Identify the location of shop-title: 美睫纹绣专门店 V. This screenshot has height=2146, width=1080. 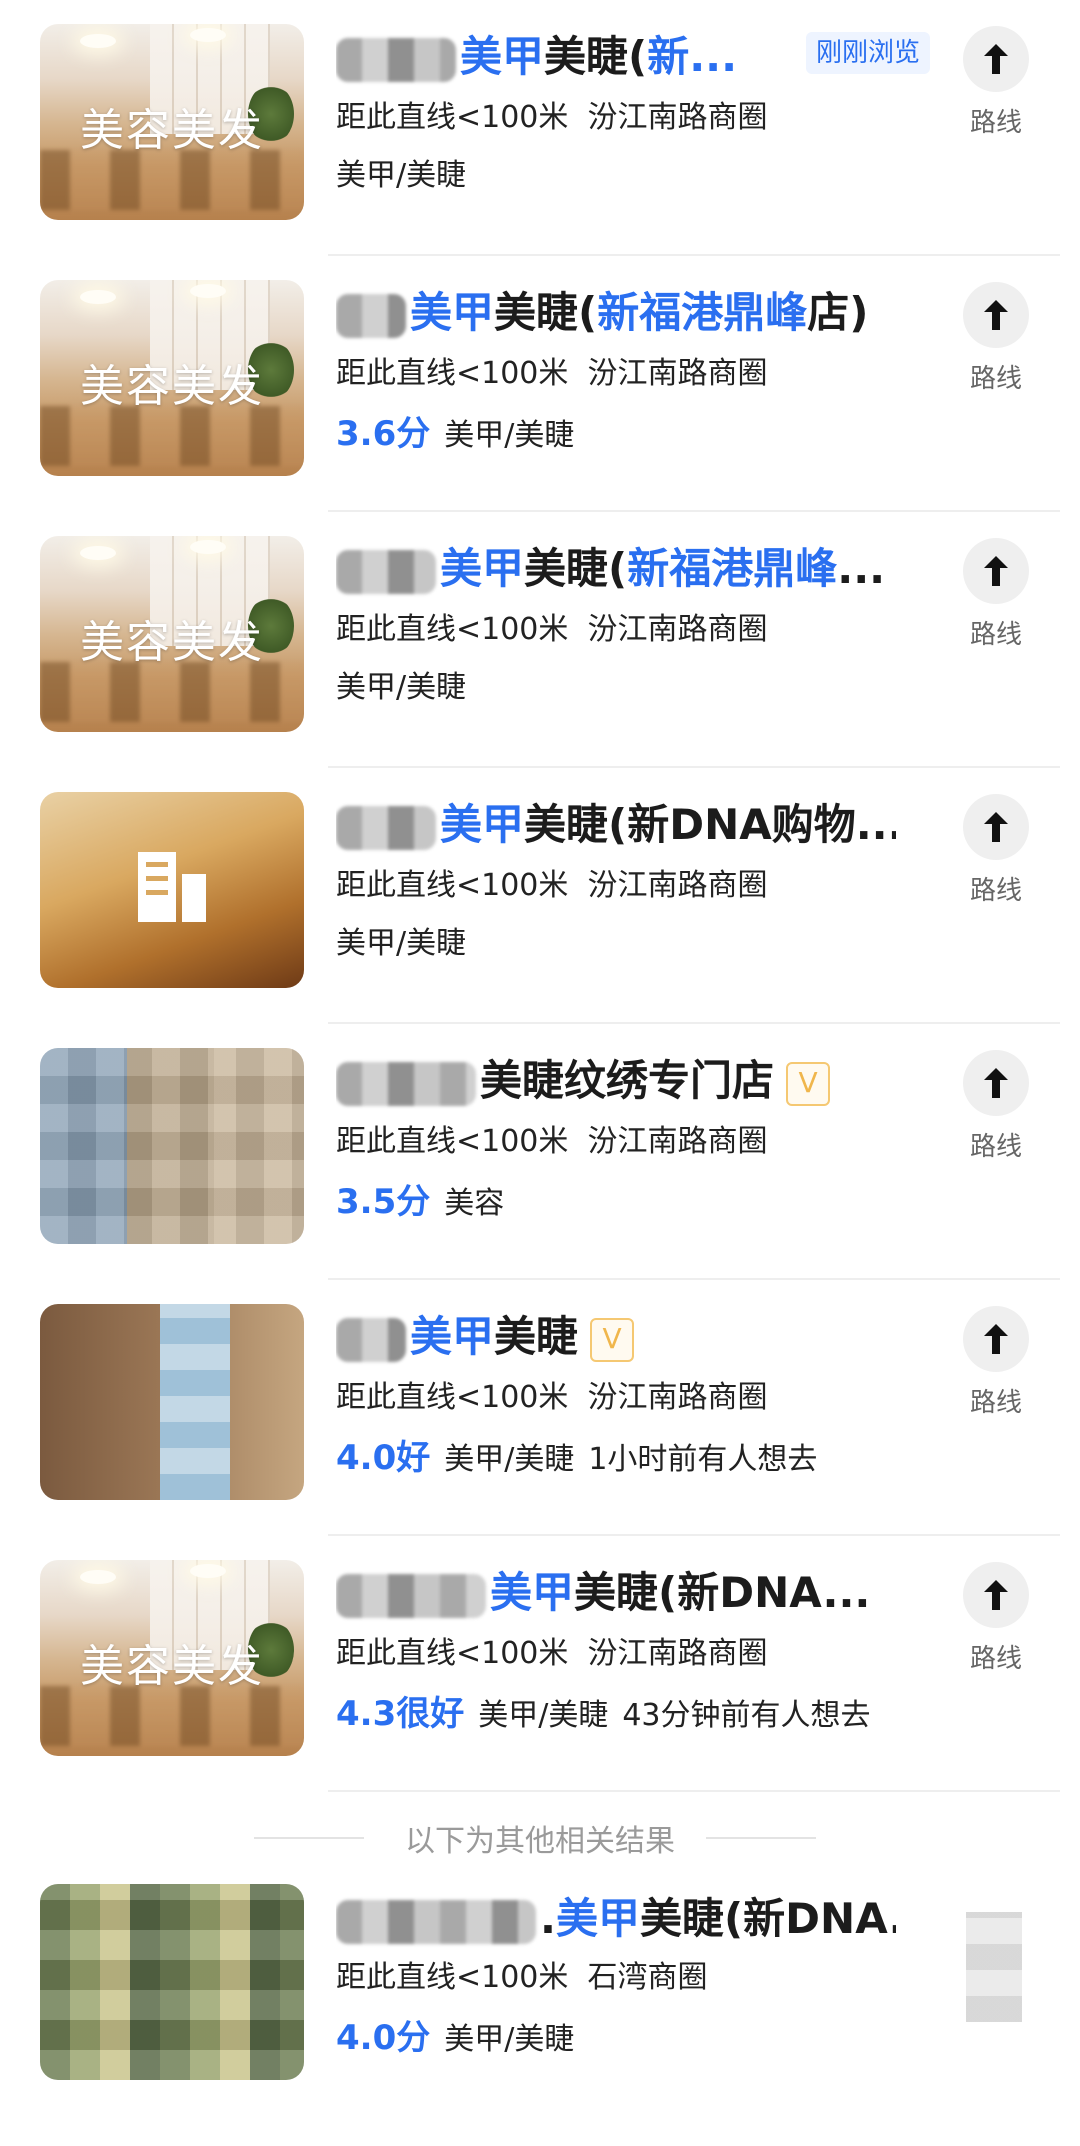
(616, 1081).